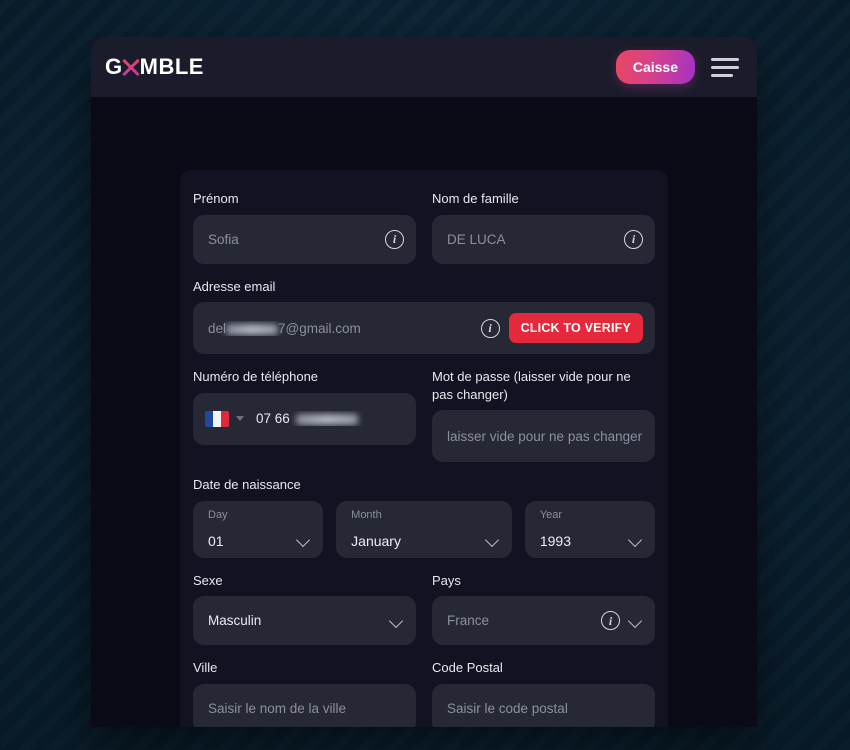 This screenshot has width=850, height=750. I want to click on city-label: Ville, so click(205, 668).